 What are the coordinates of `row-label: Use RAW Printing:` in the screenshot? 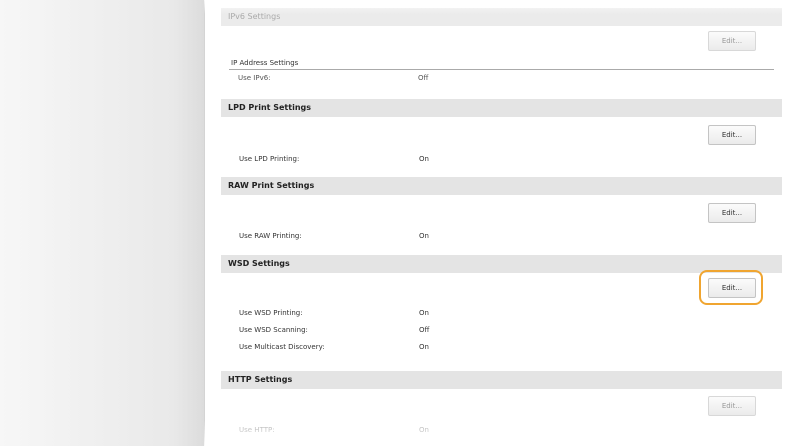 It's located at (270, 236).